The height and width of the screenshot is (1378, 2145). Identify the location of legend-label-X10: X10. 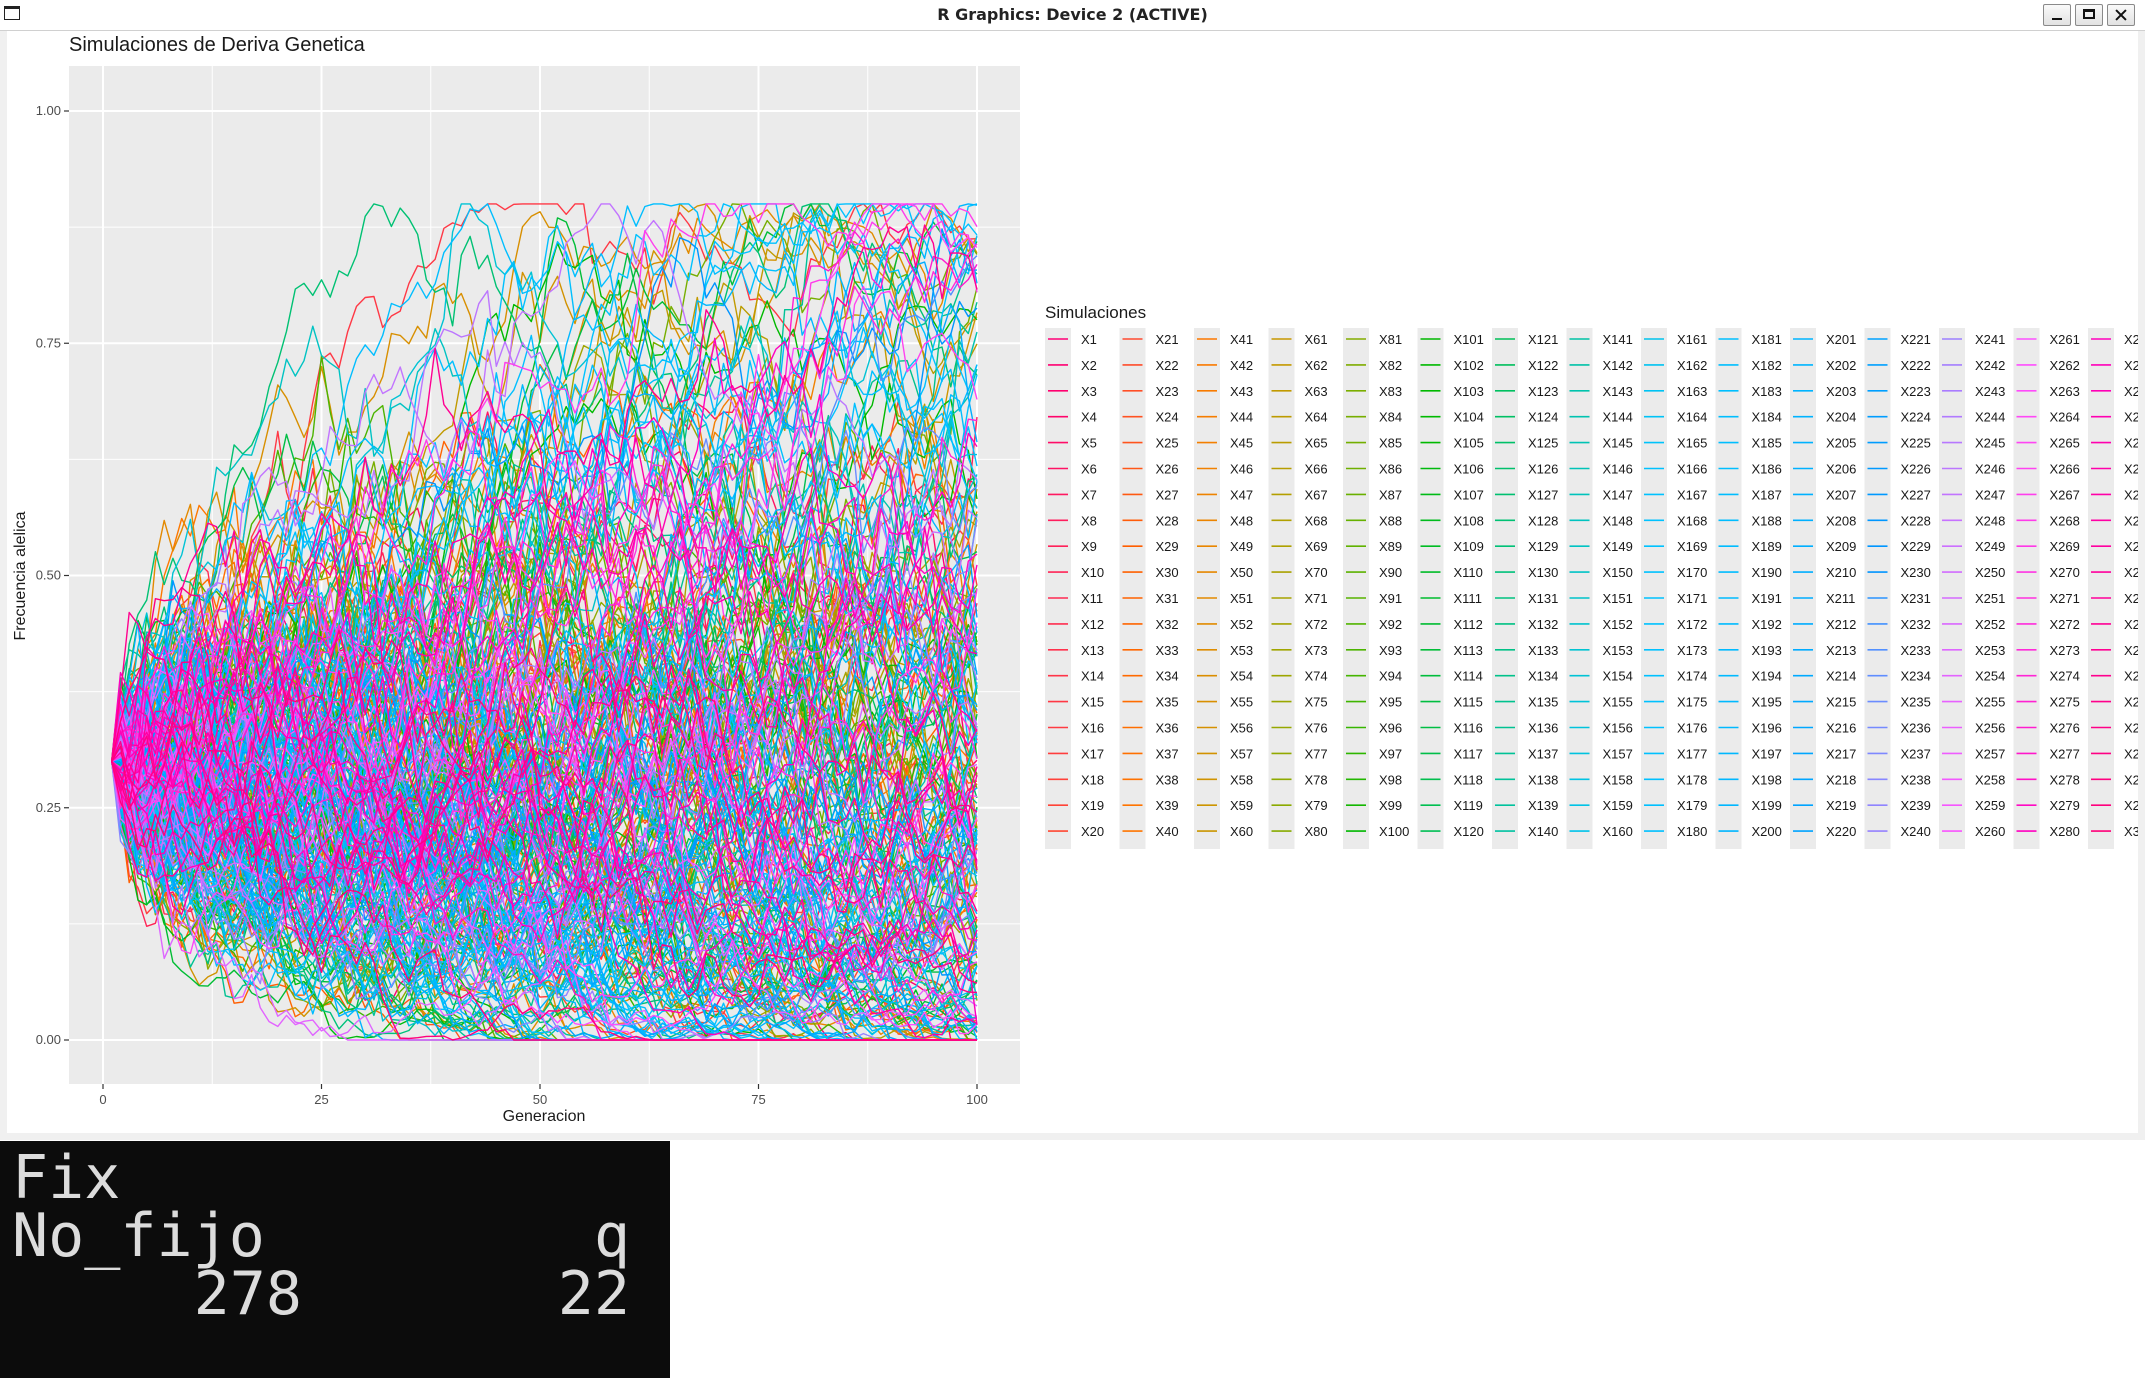
(1092, 572).